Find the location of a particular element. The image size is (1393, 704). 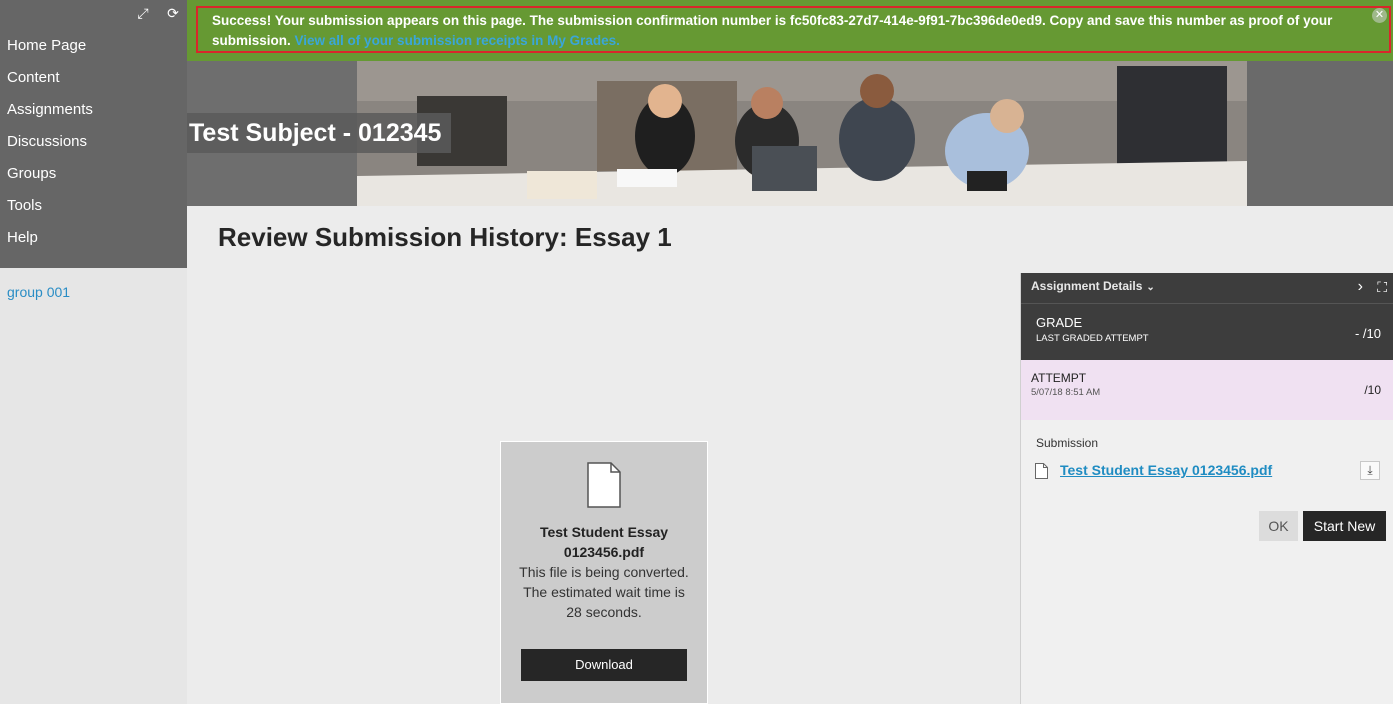

nav-item-tools: Tools is located at coordinates (93, 206).